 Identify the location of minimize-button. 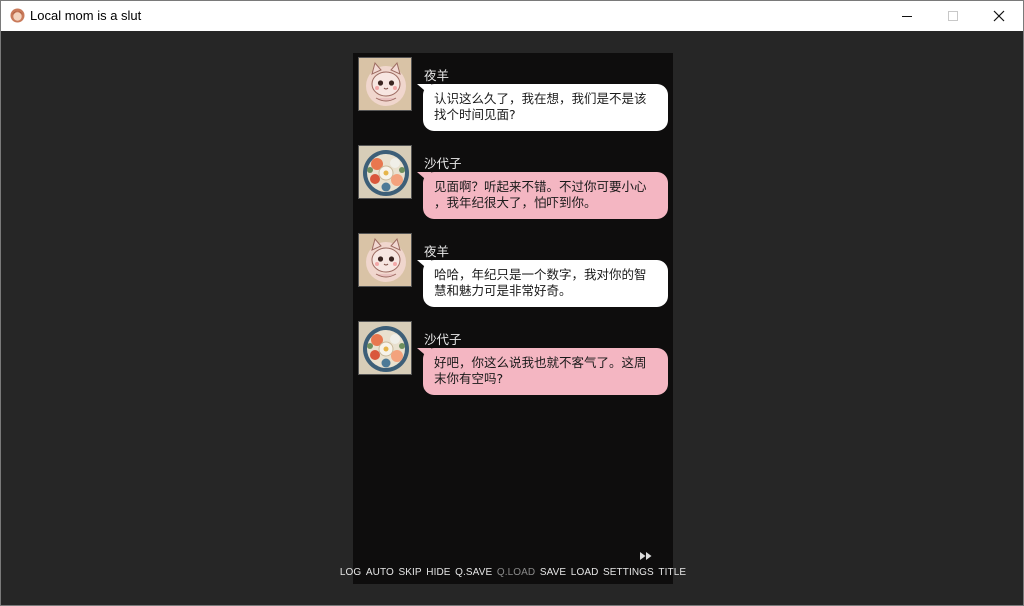
(907, 16).